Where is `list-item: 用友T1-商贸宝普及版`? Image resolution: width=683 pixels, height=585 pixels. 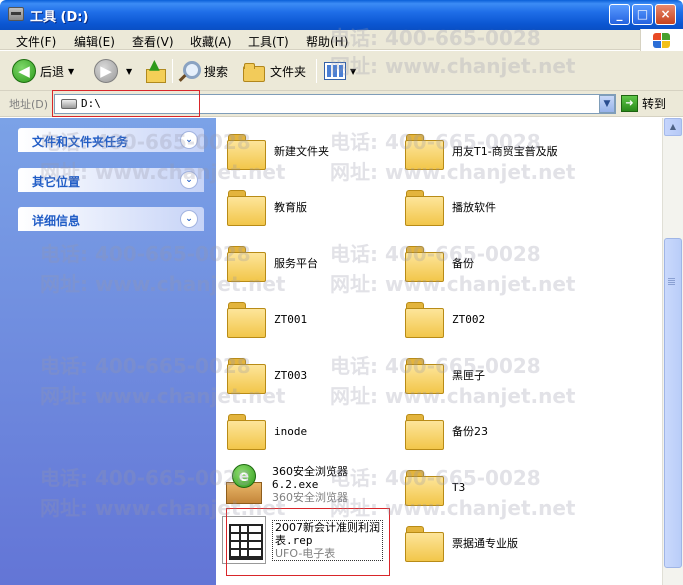
list-item: 用友T1-商贸宝普及版 is located at coordinates (481, 151).